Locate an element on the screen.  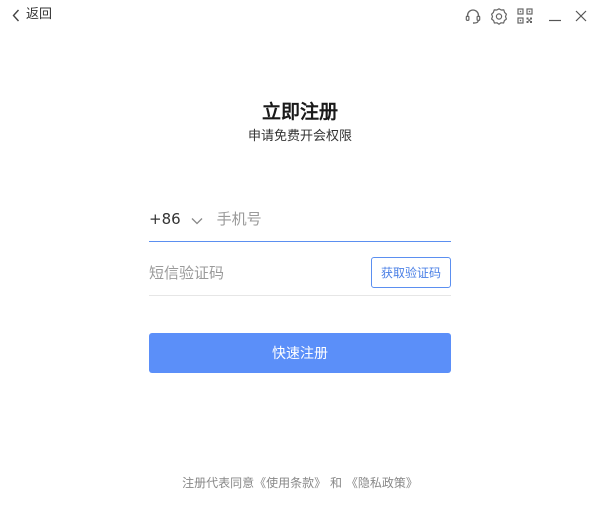
page-title: 立即注册 is located at coordinates (299, 112).